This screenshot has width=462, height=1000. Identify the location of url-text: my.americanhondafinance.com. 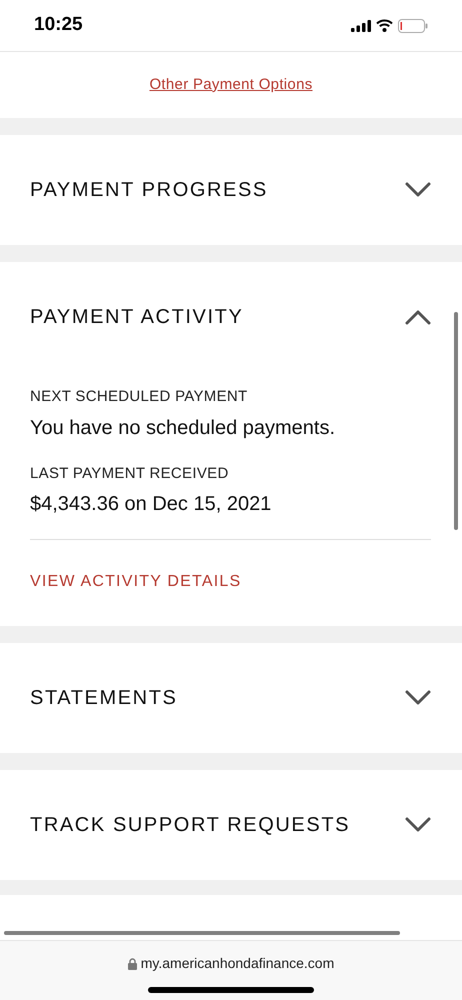
(237, 963).